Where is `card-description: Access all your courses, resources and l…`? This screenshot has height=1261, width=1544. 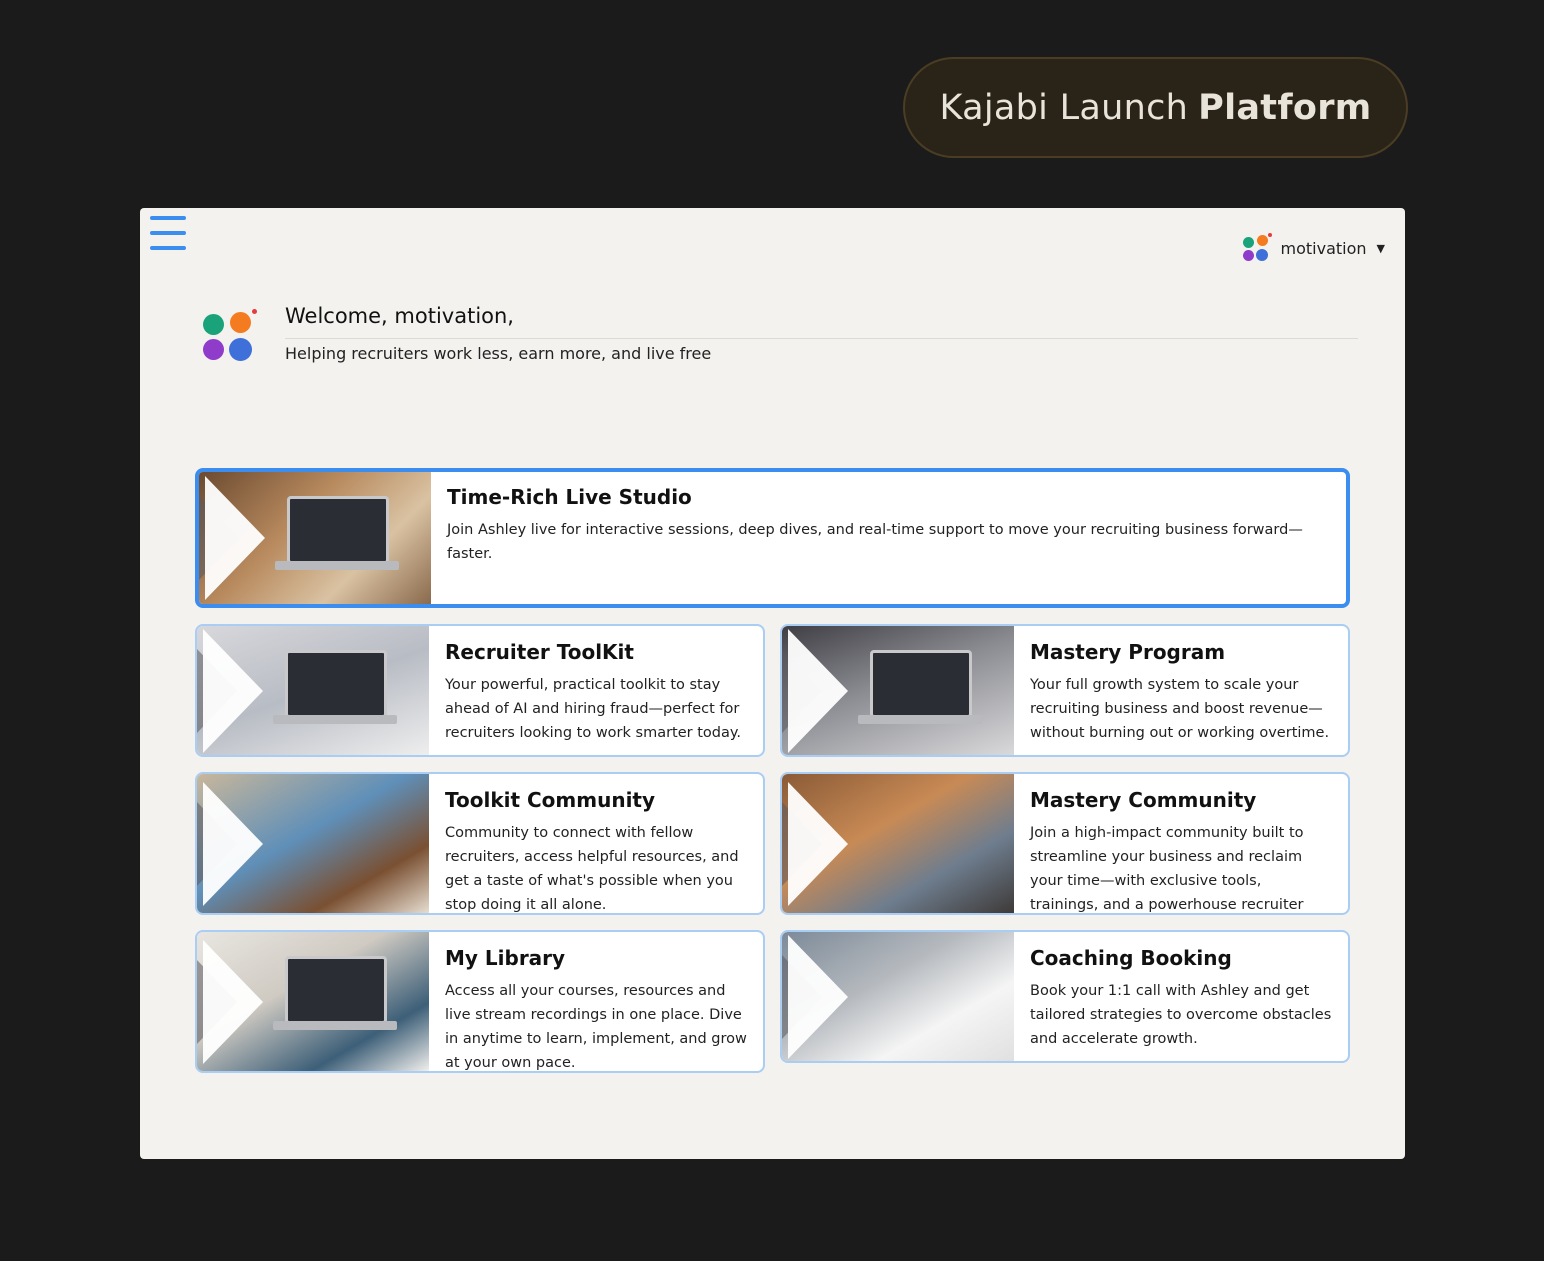 card-description: Access all your courses, resources and l… is located at coordinates (596, 1027).